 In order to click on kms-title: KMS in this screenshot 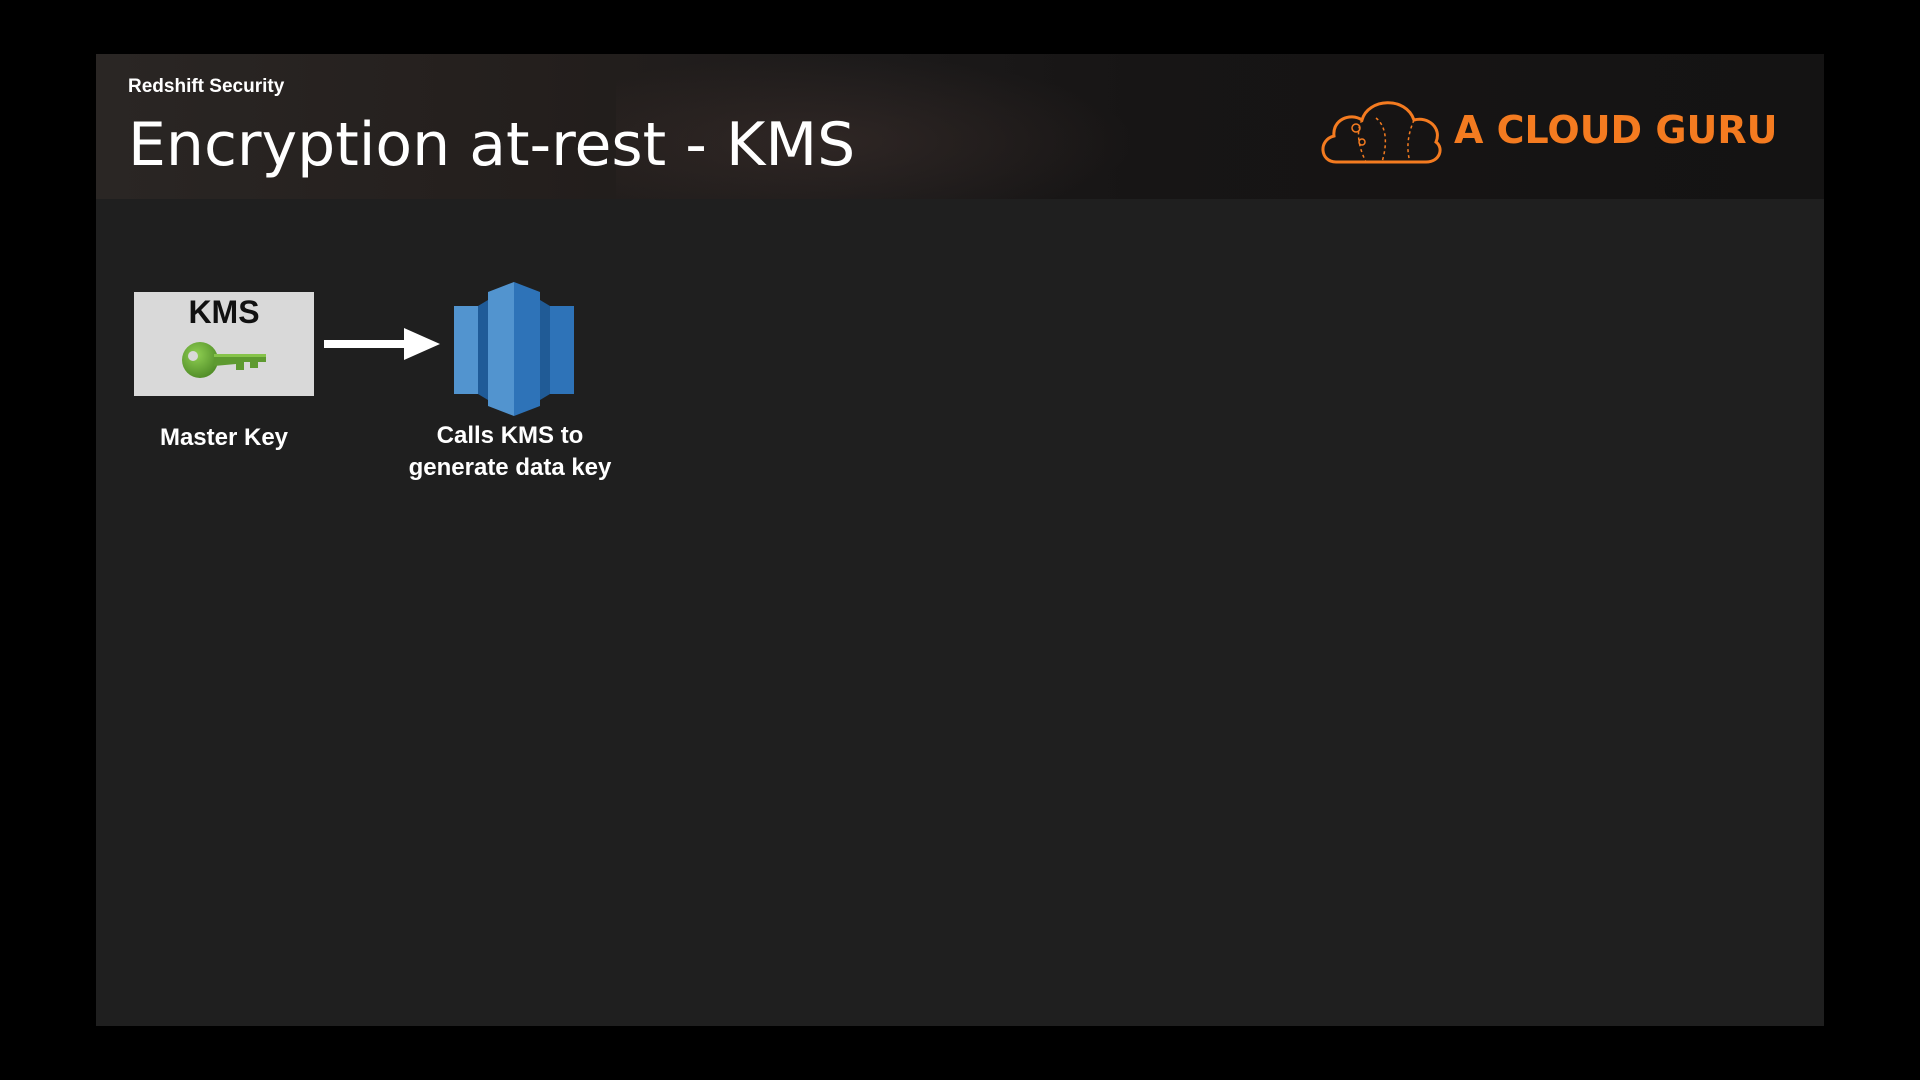, I will do `click(224, 312)`.